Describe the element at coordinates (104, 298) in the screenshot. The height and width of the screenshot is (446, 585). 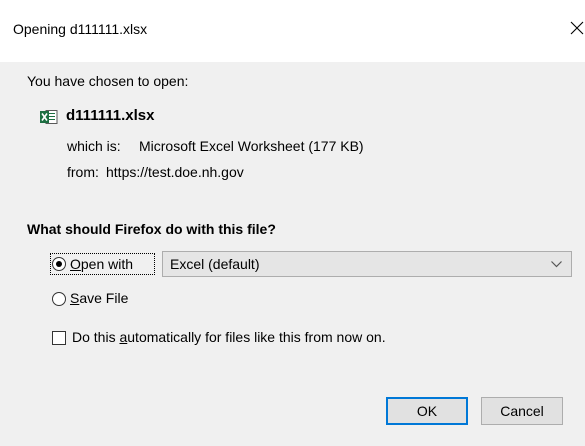
I see `save-file-text: ave File` at that location.